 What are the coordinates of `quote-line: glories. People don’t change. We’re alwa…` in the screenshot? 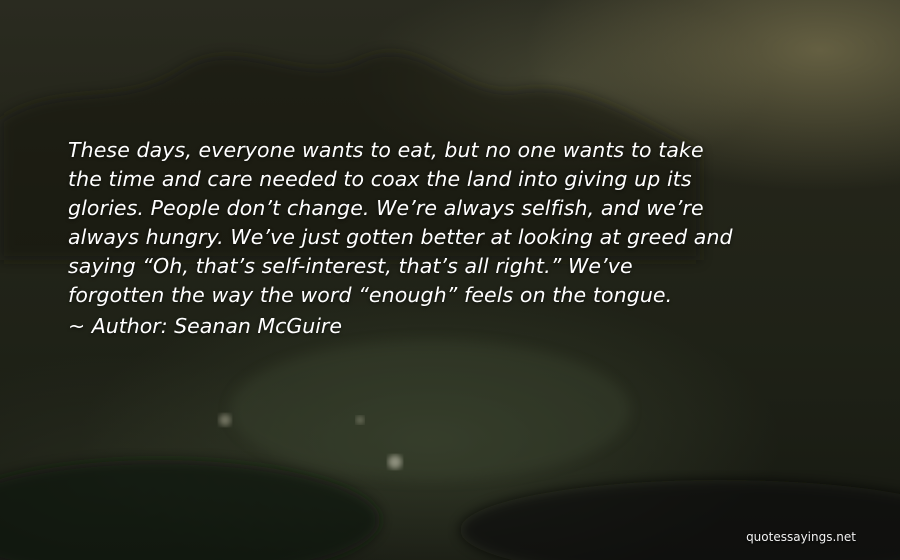 It's located at (386, 208).